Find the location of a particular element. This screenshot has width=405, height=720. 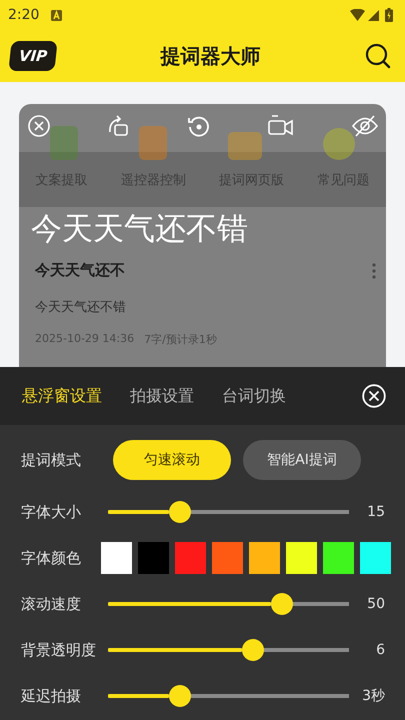

status-time: 2:20 is located at coordinates (24, 15).